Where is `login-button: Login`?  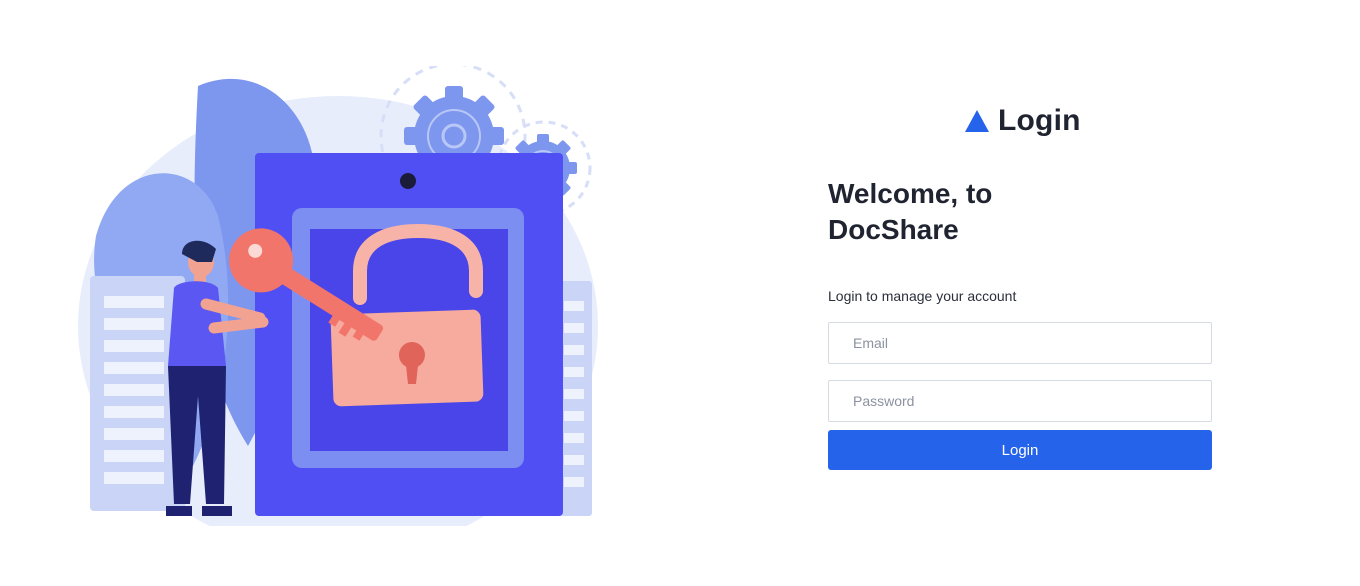 login-button: Login is located at coordinates (1020, 450).